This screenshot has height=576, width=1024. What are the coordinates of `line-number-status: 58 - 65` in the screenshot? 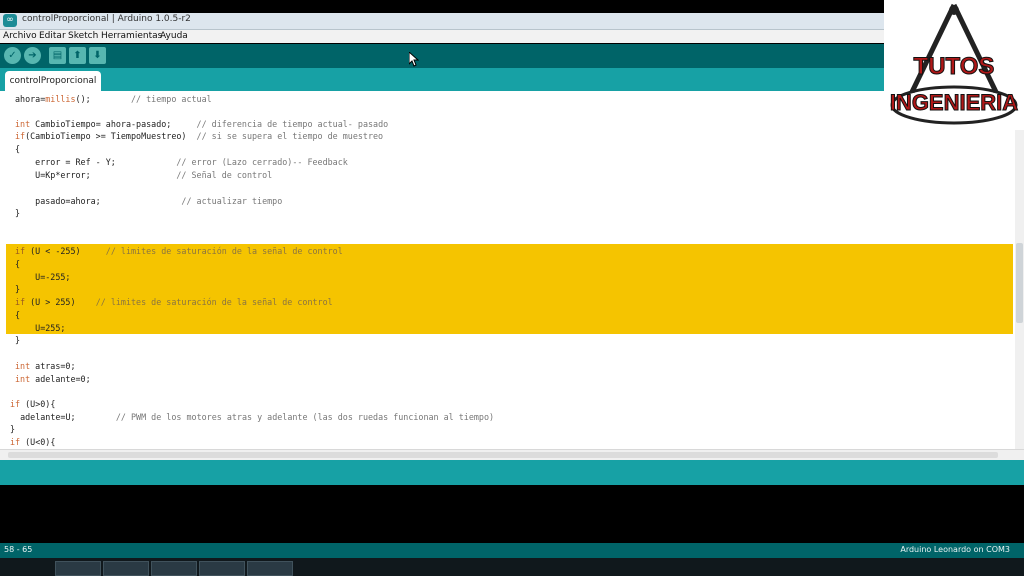 It's located at (18, 549).